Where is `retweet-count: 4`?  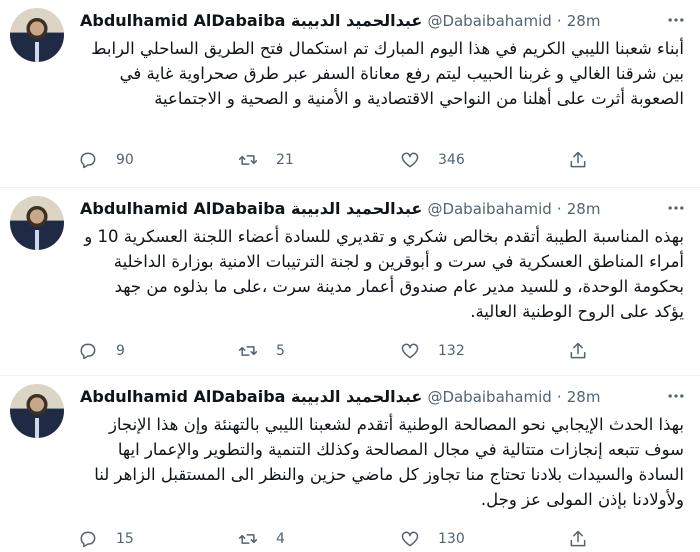
retweet-count: 4 is located at coordinates (280, 539).